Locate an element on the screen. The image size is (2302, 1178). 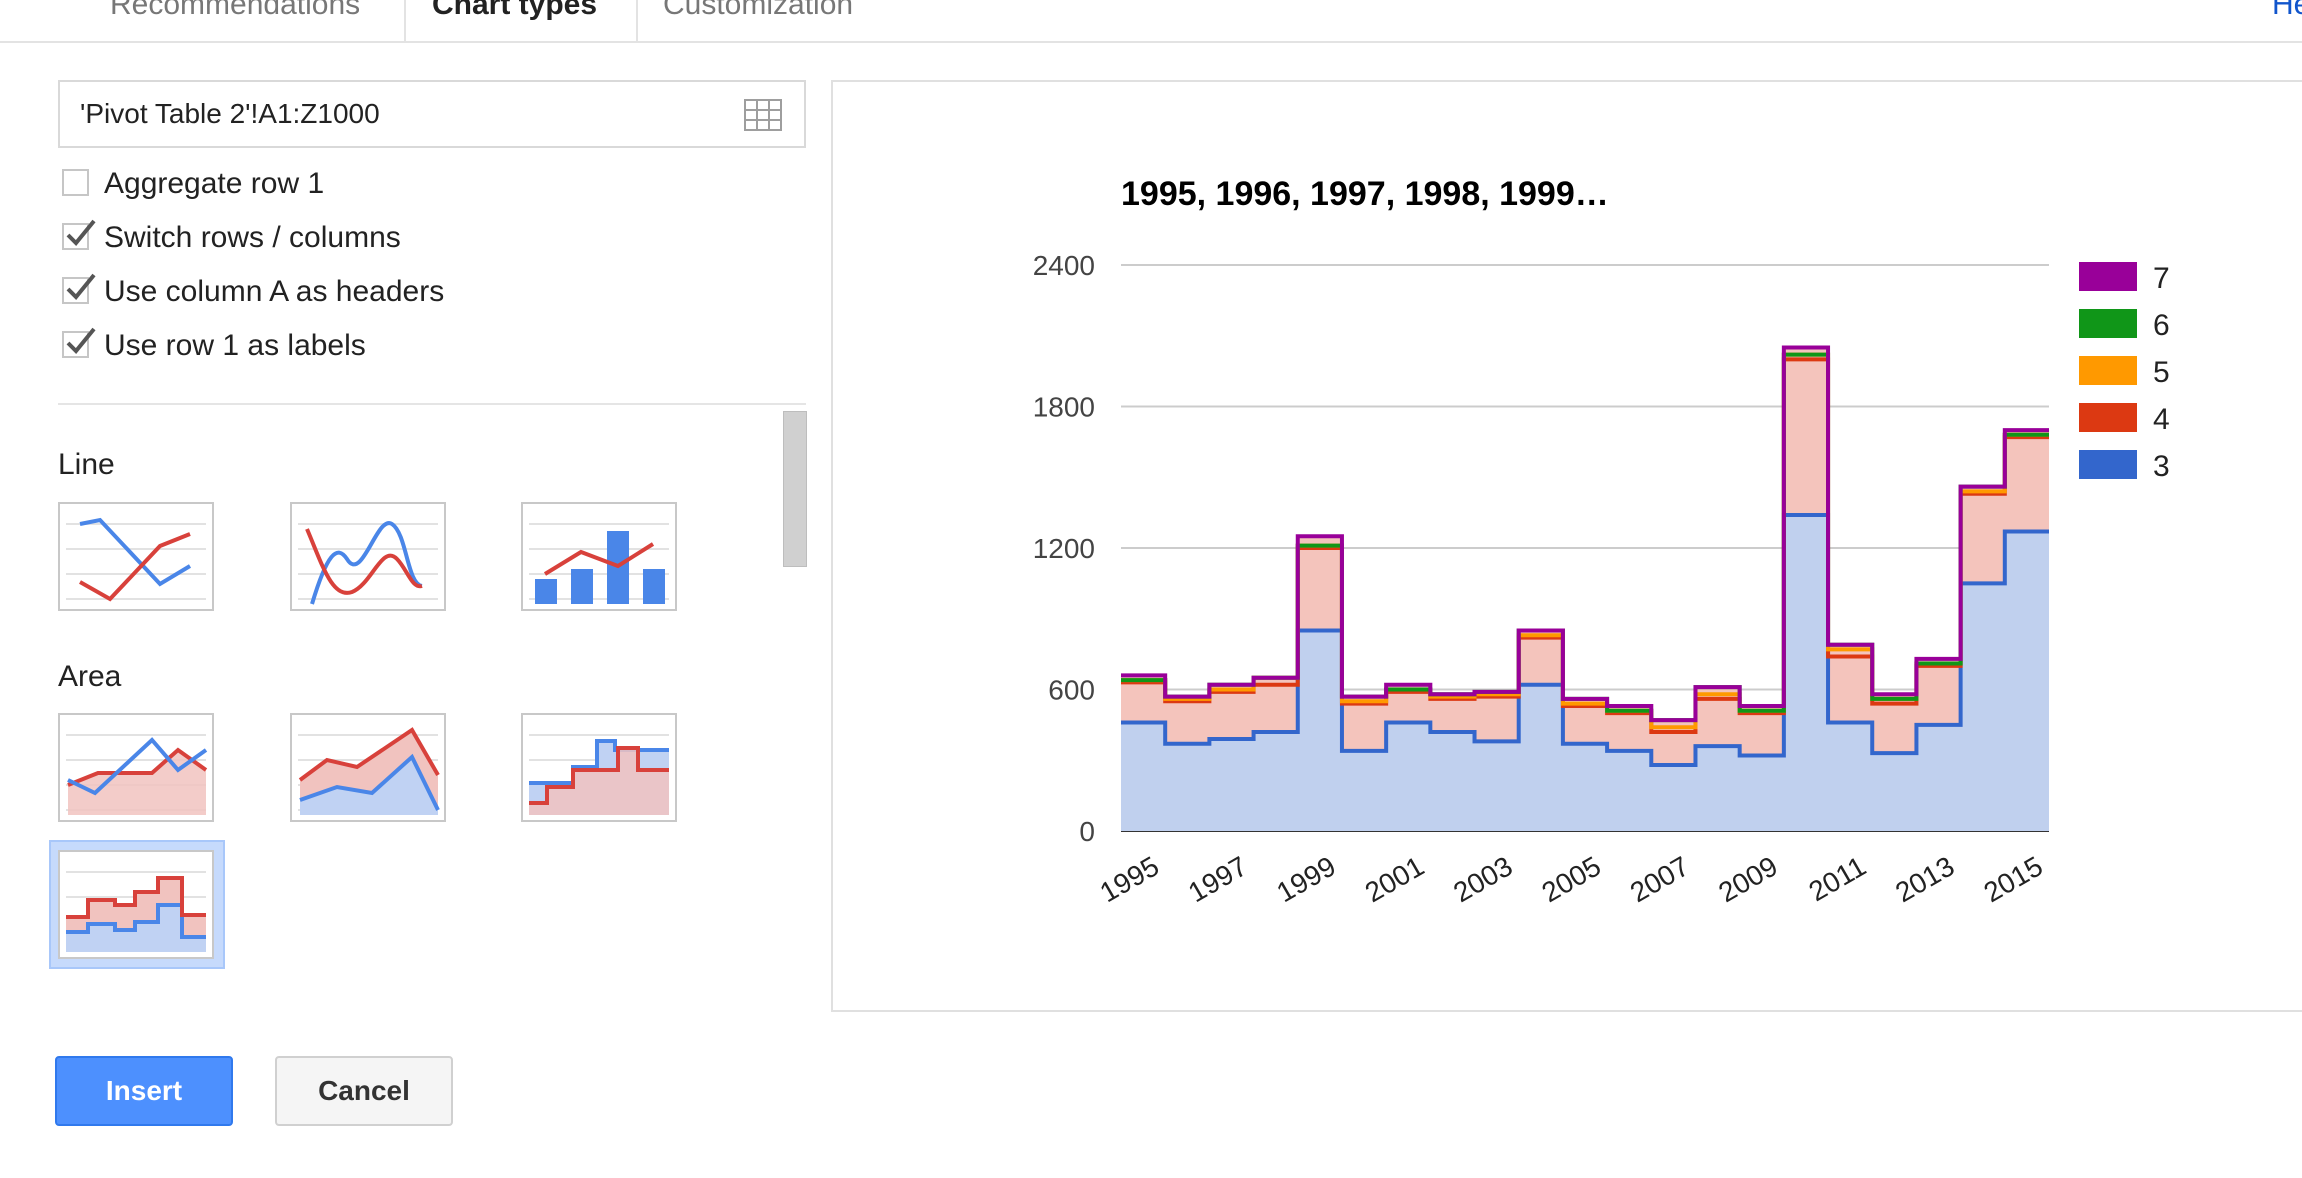
x-tick-label: 2013 is located at coordinates (1924, 879).